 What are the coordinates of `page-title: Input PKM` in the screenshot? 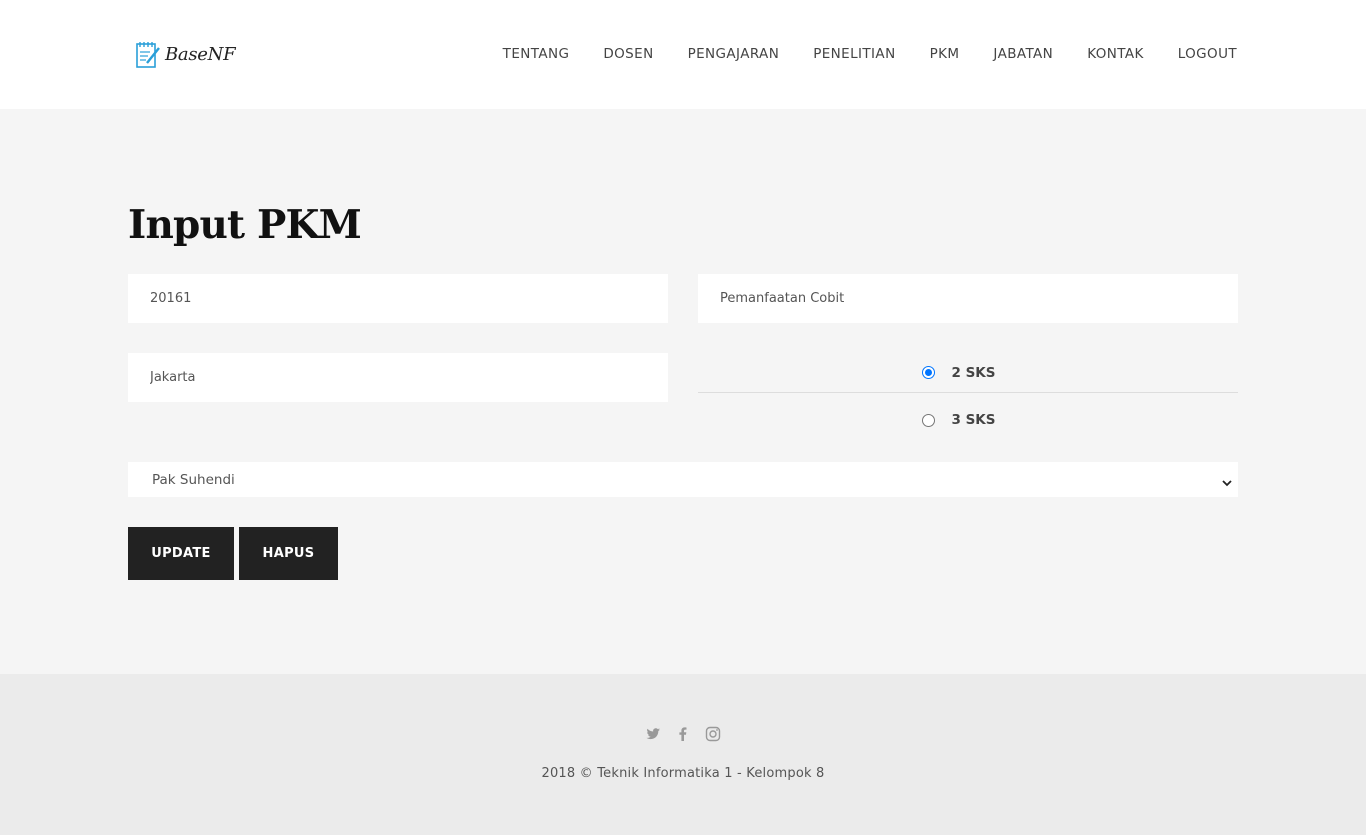 It's located at (245, 225).